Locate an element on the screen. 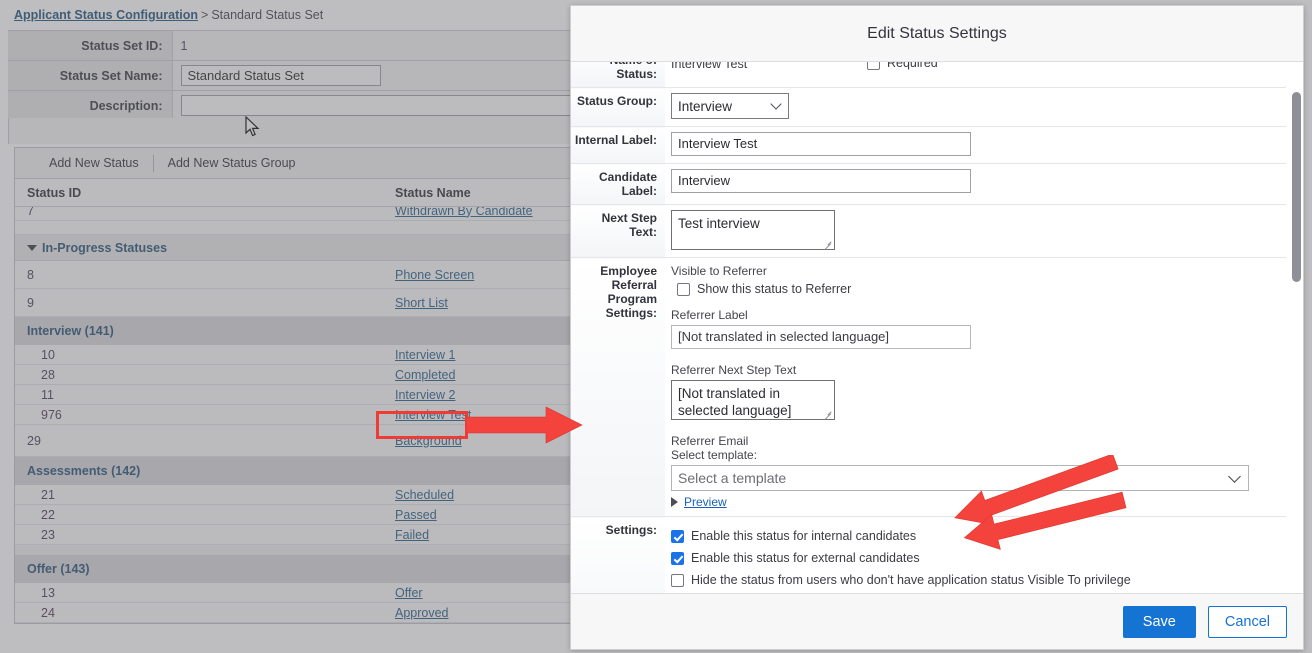 The image size is (1312, 653). referrer-email-template-select: Select a template is located at coordinates (960, 478).